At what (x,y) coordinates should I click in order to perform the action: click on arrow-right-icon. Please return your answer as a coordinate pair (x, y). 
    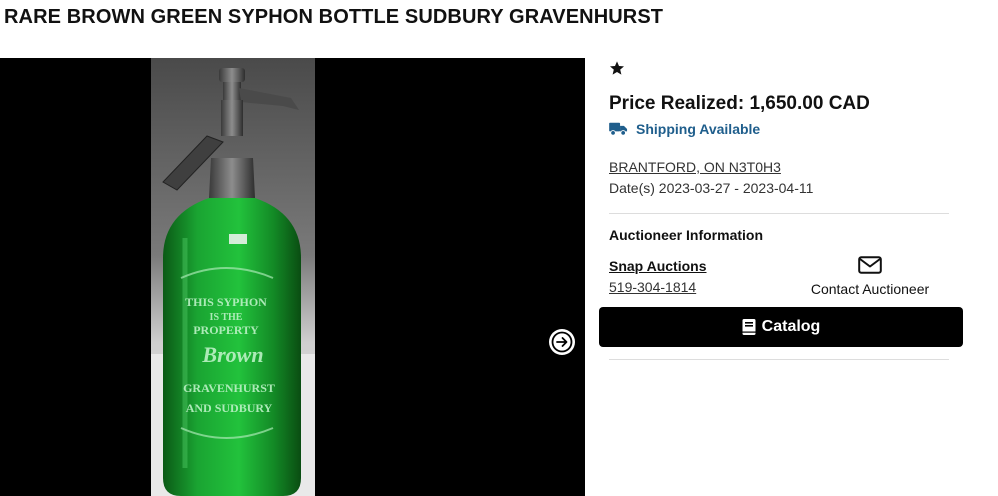
    Looking at the image, I should click on (562, 342).